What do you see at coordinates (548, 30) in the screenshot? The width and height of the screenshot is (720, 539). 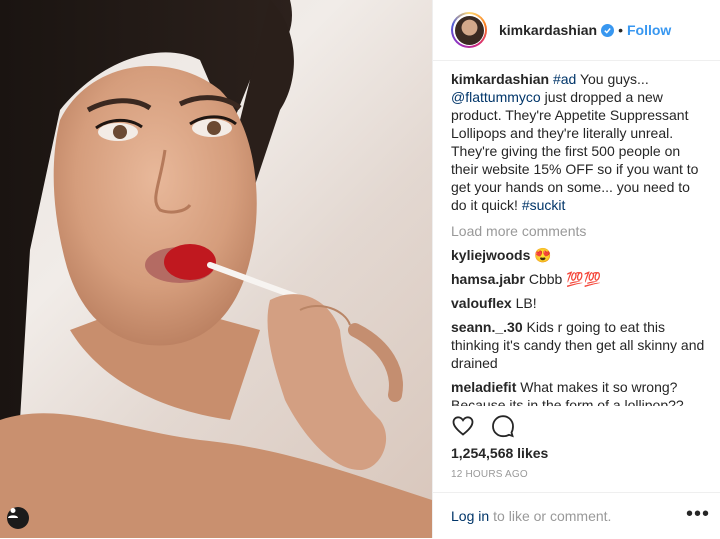 I see `header-username: kimkardashian` at bounding box center [548, 30].